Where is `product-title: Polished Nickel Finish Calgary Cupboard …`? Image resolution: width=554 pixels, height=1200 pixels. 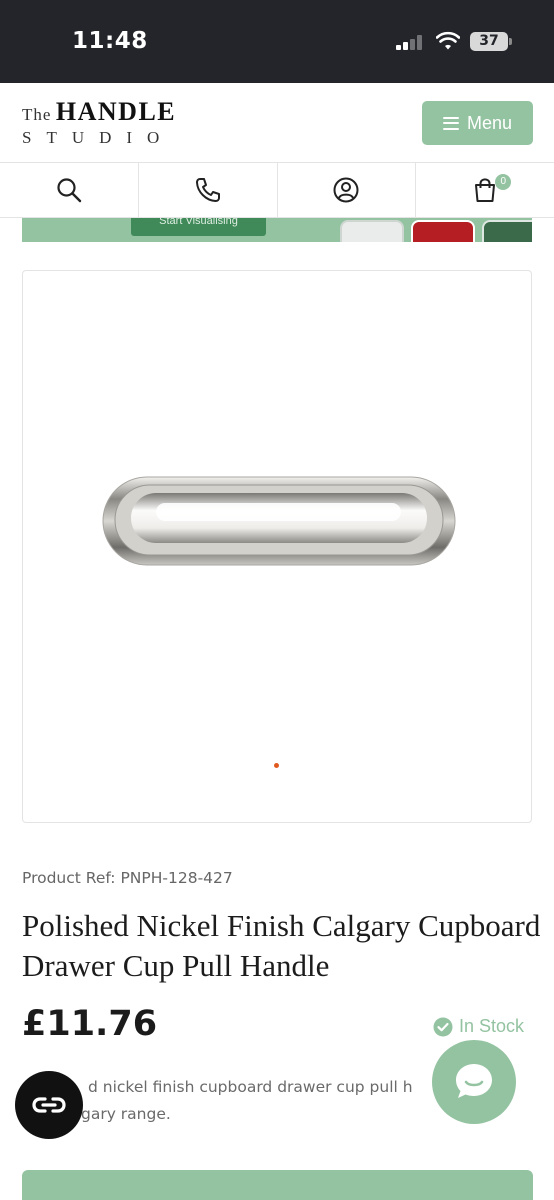
product-title: Polished Nickel Finish Calgary Cupboard … is located at coordinates (281, 945).